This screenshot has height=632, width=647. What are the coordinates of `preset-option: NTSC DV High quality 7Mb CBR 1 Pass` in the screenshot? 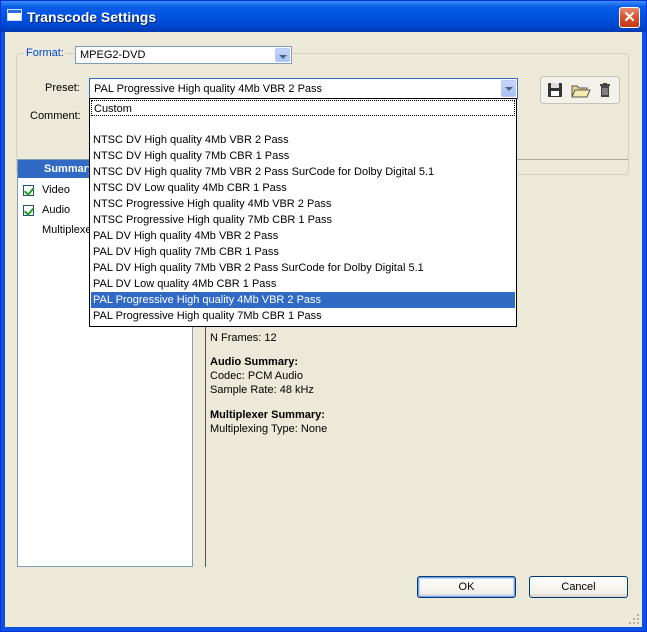 It's located at (303, 156).